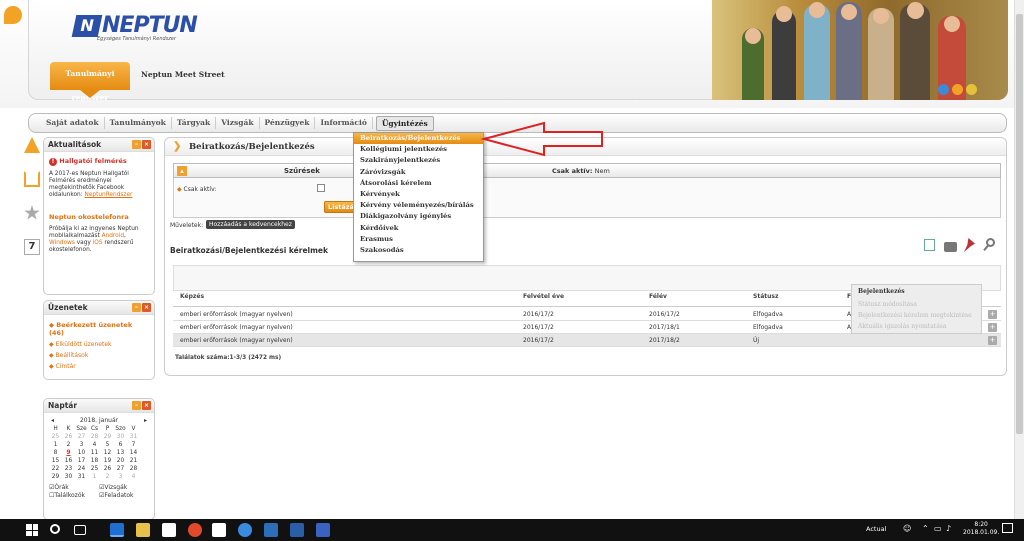 The height and width of the screenshot is (541, 1024). I want to click on cal-check-talalkozok: ☐Találkozók, so click(74, 495).